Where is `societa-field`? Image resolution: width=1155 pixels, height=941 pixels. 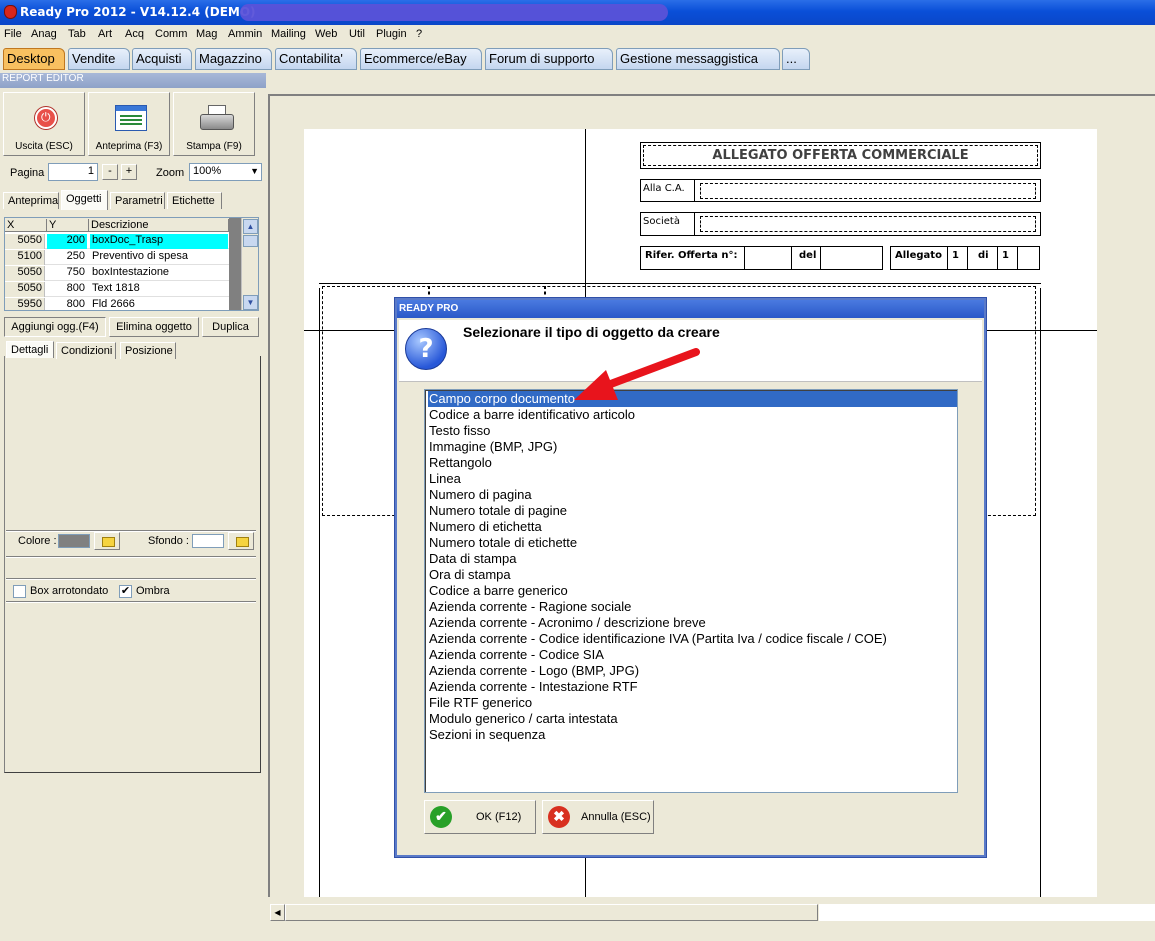
societa-field is located at coordinates (868, 224).